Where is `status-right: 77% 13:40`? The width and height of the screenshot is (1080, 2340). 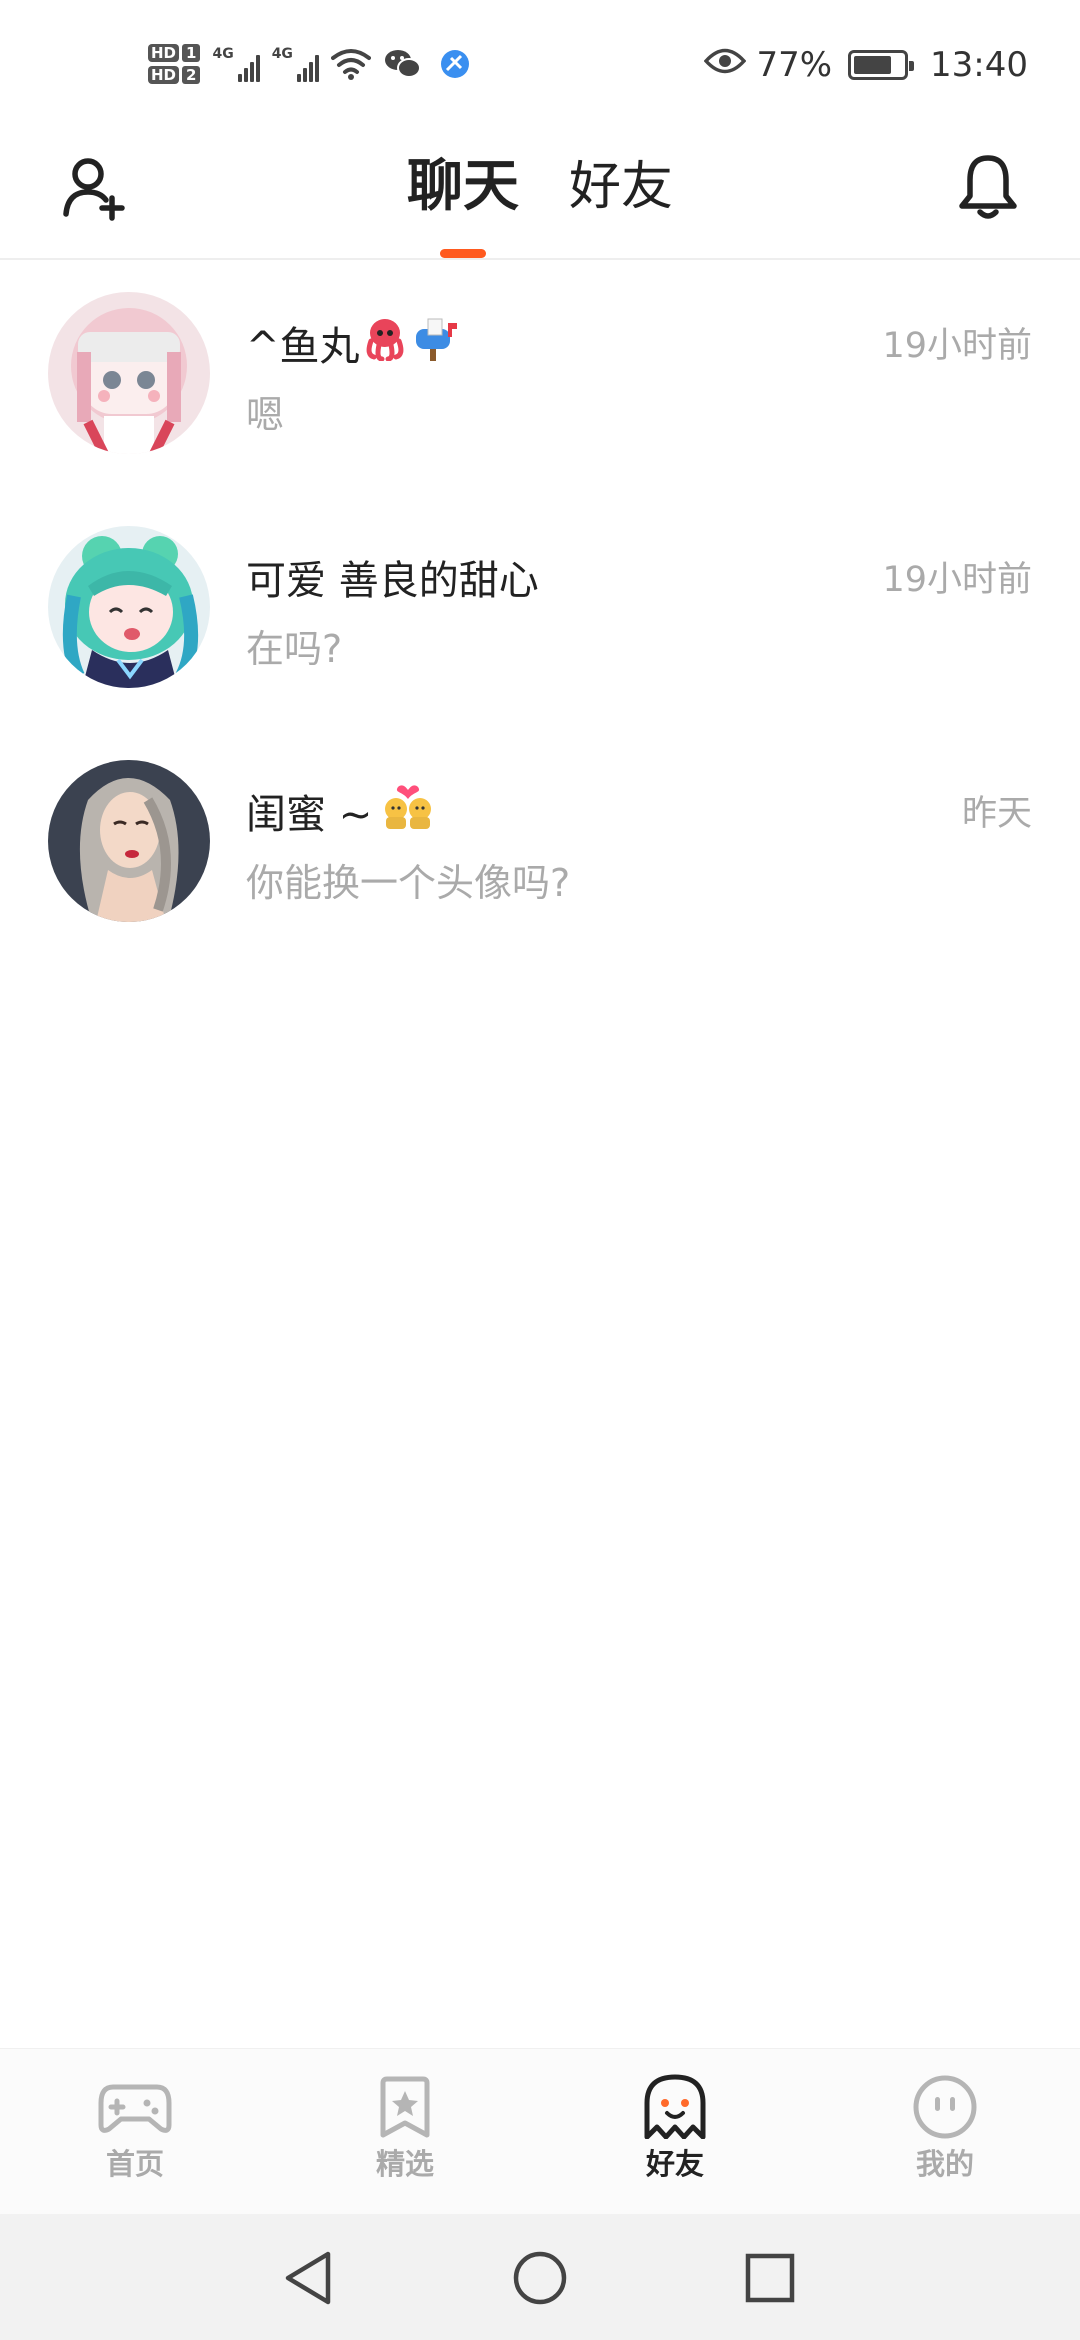 status-right: 77% 13:40 is located at coordinates (866, 65).